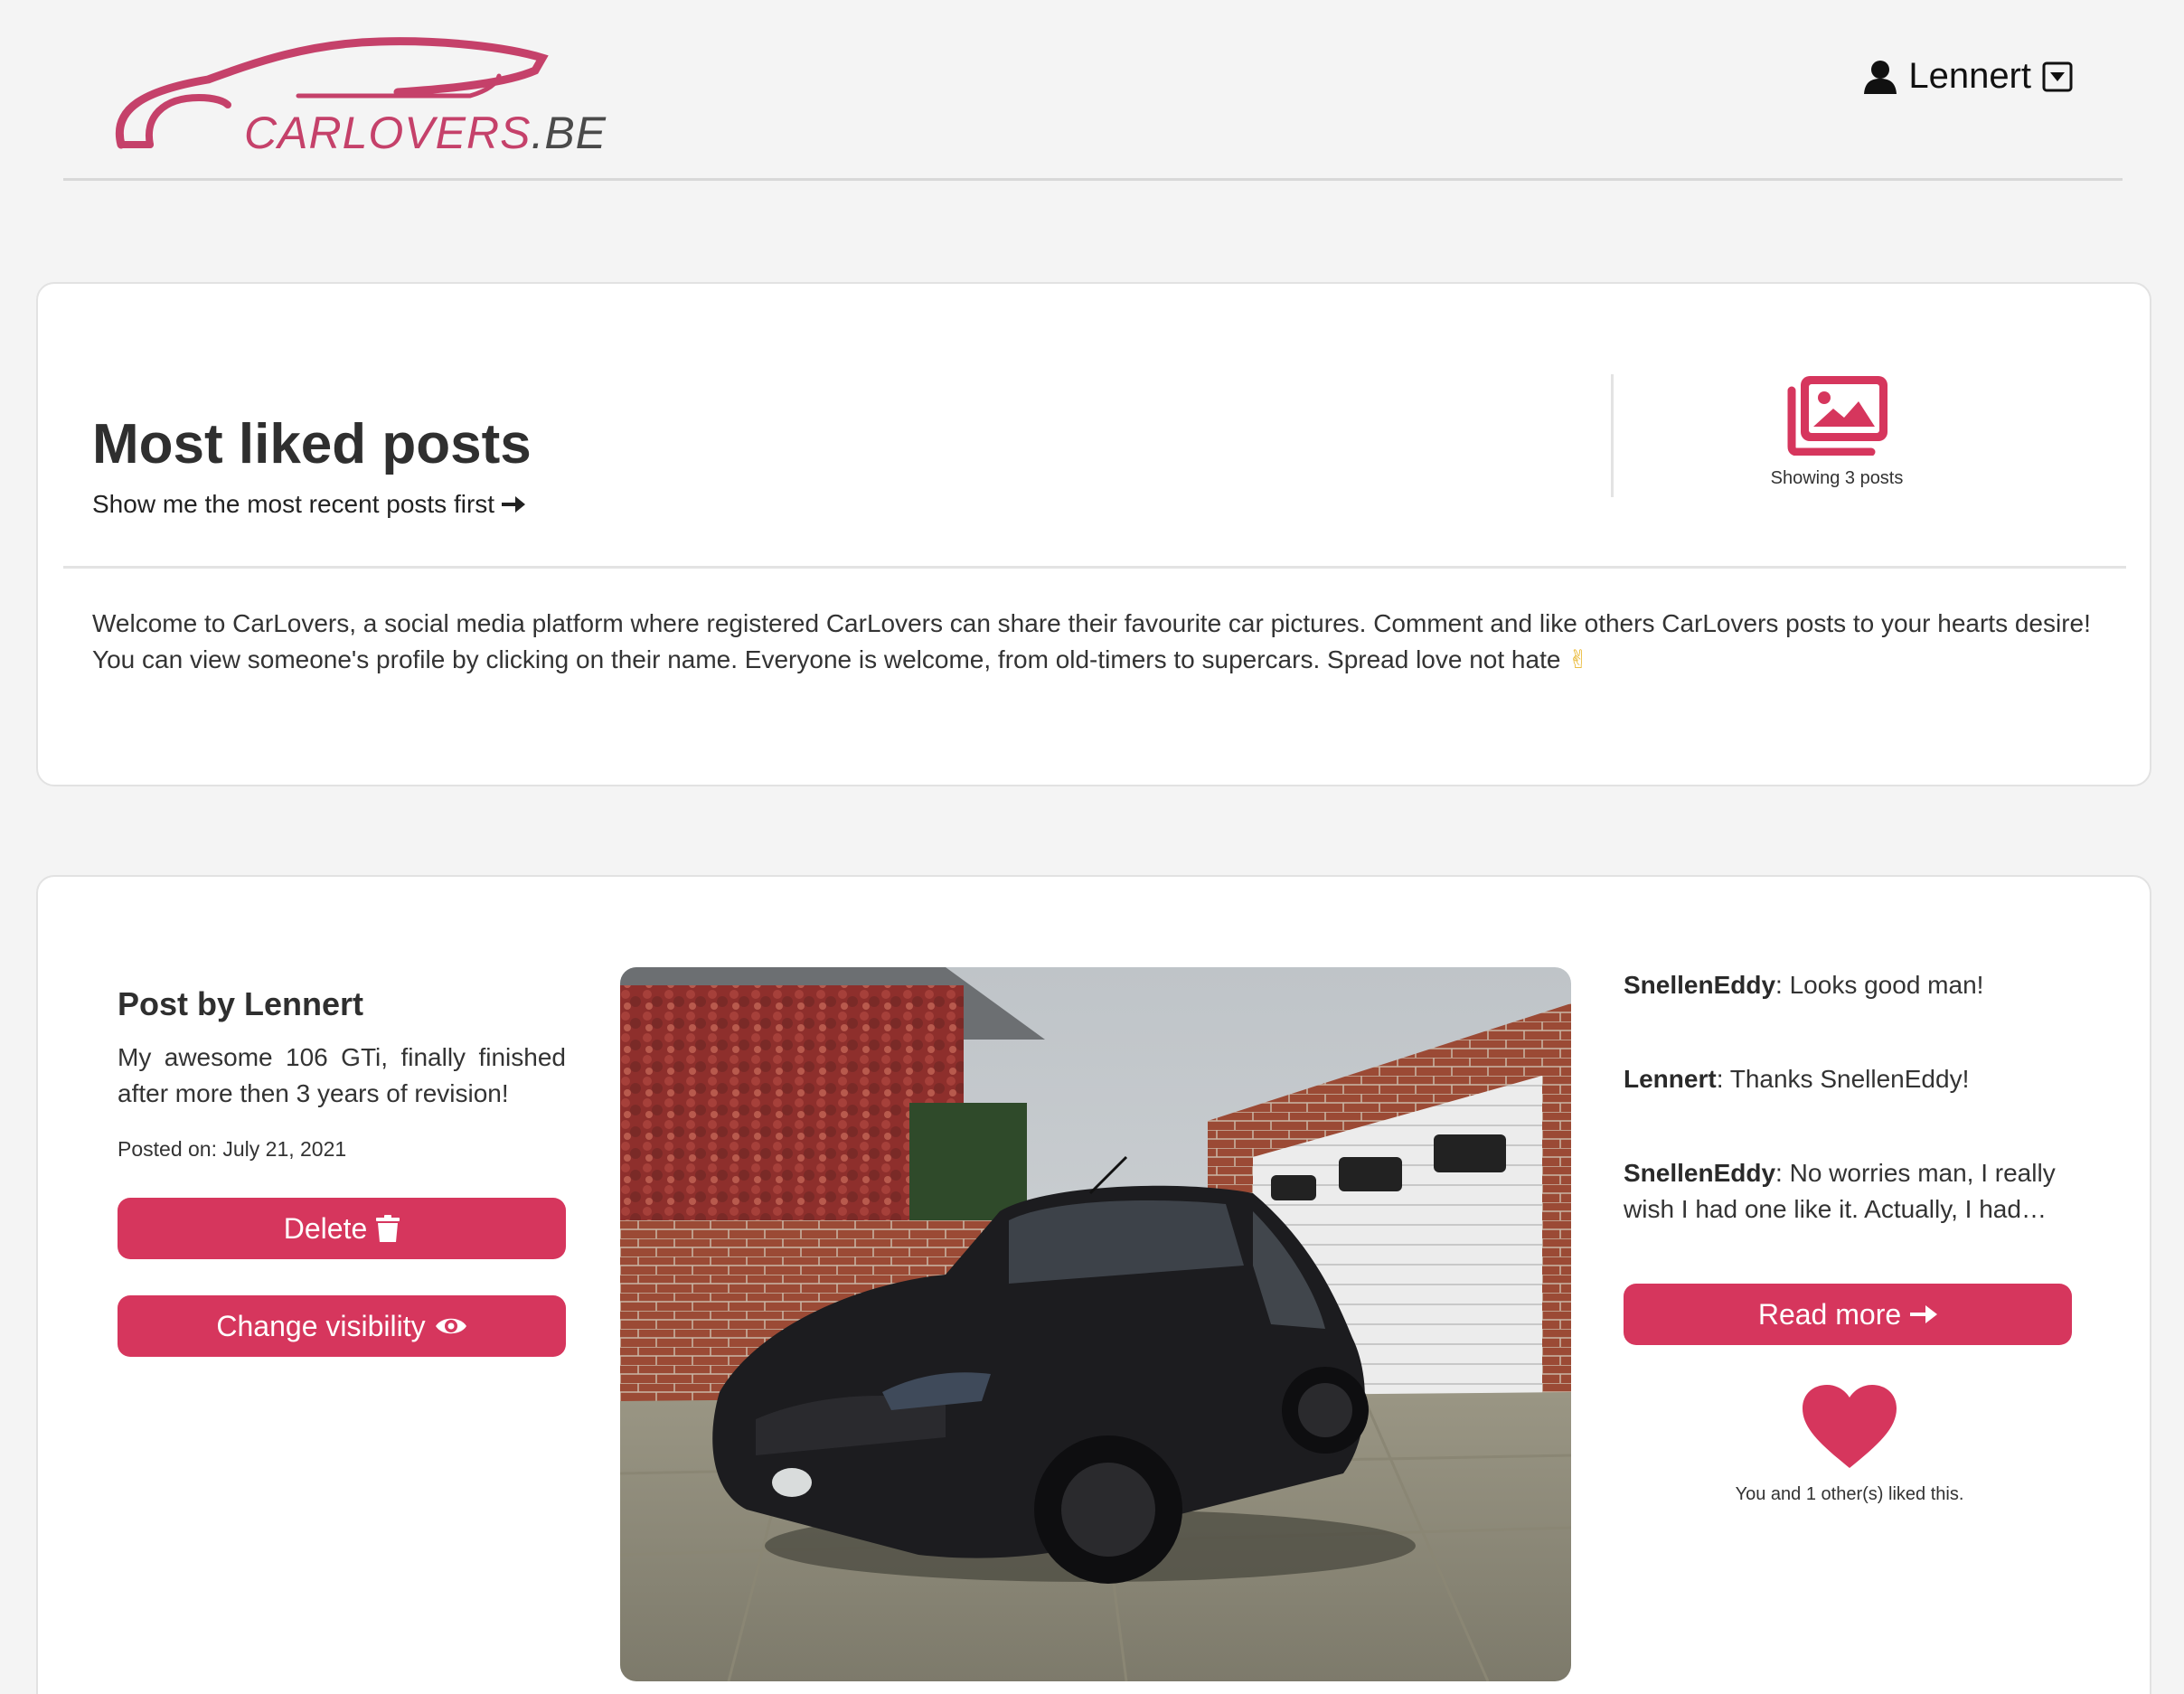 Image resolution: width=2184 pixels, height=1694 pixels. I want to click on page-title: Most liked posts, so click(312, 444).